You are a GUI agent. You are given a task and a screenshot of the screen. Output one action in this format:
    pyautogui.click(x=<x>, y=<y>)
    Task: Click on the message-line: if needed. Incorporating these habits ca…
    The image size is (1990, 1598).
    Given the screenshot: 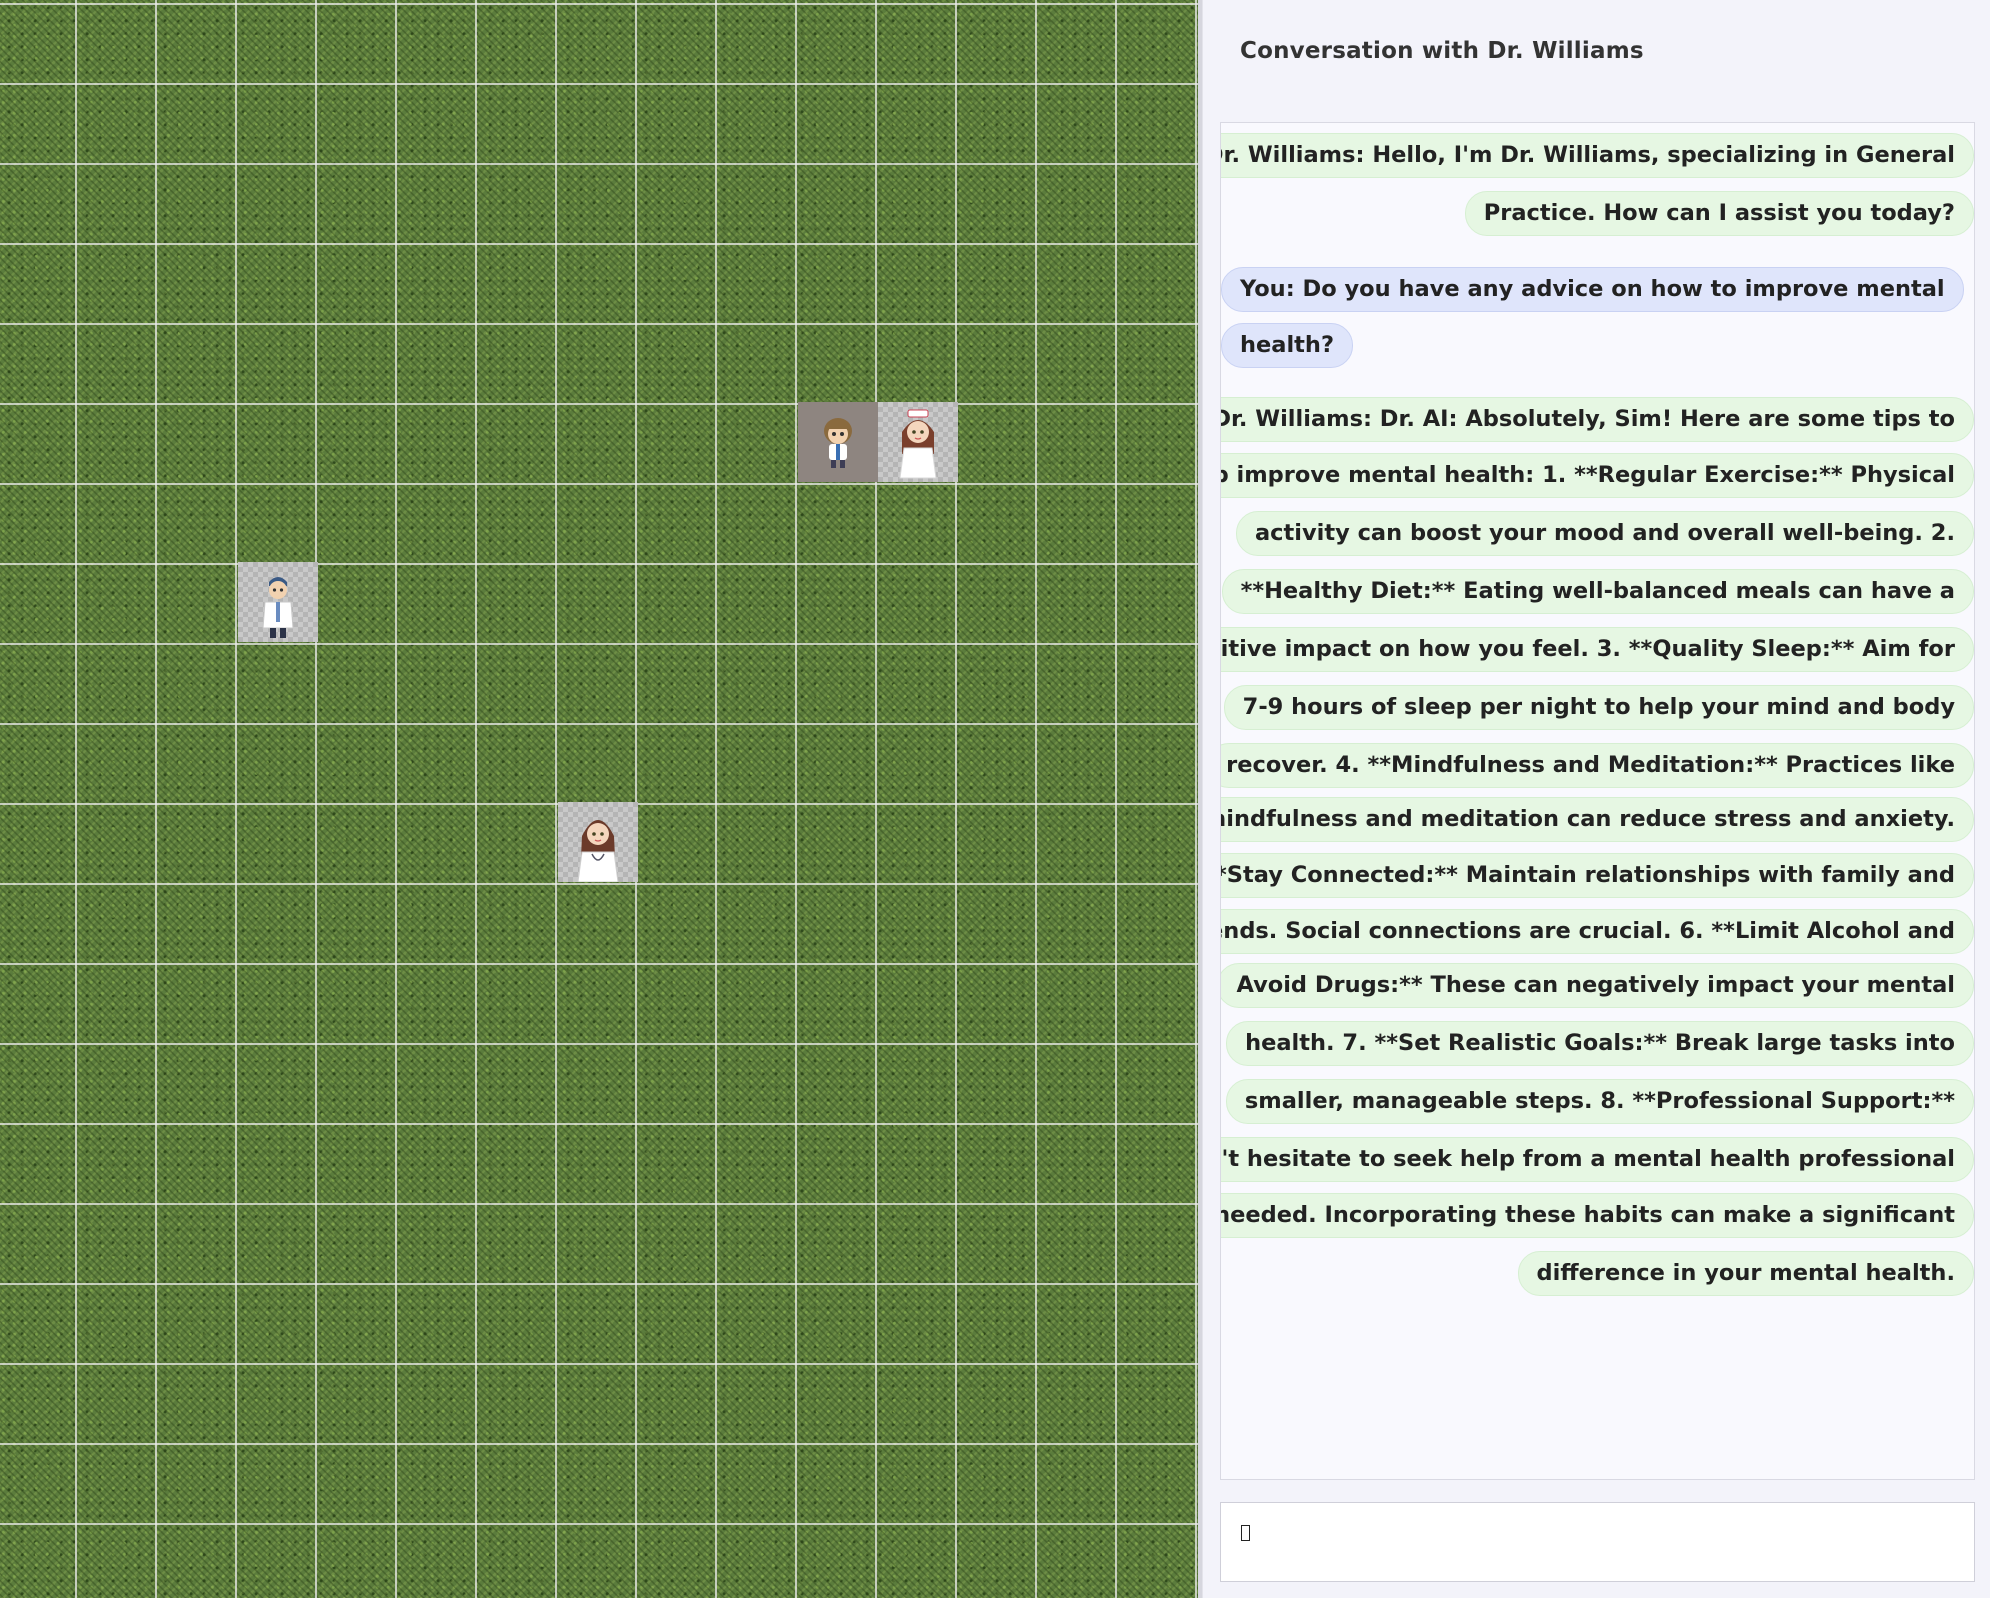 What is the action you would take?
    pyautogui.click(x=1597, y=1215)
    